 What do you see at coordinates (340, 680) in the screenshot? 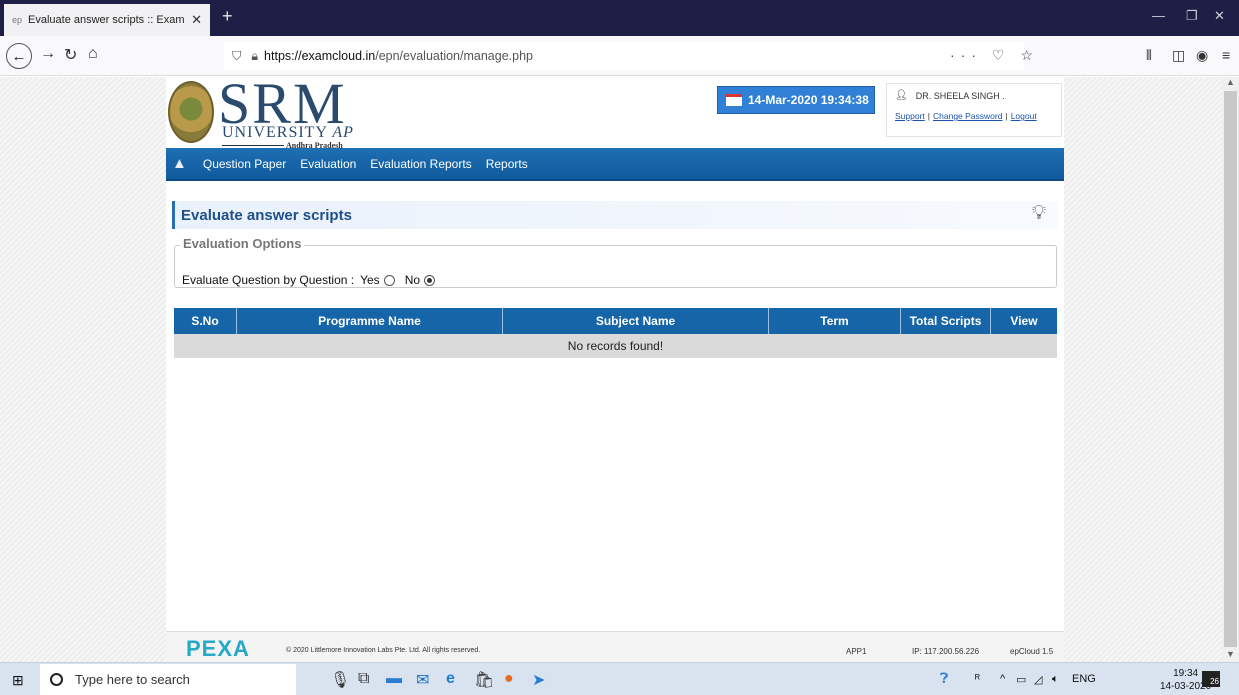
I see `microphone-icon: 🎙︎` at bounding box center [340, 680].